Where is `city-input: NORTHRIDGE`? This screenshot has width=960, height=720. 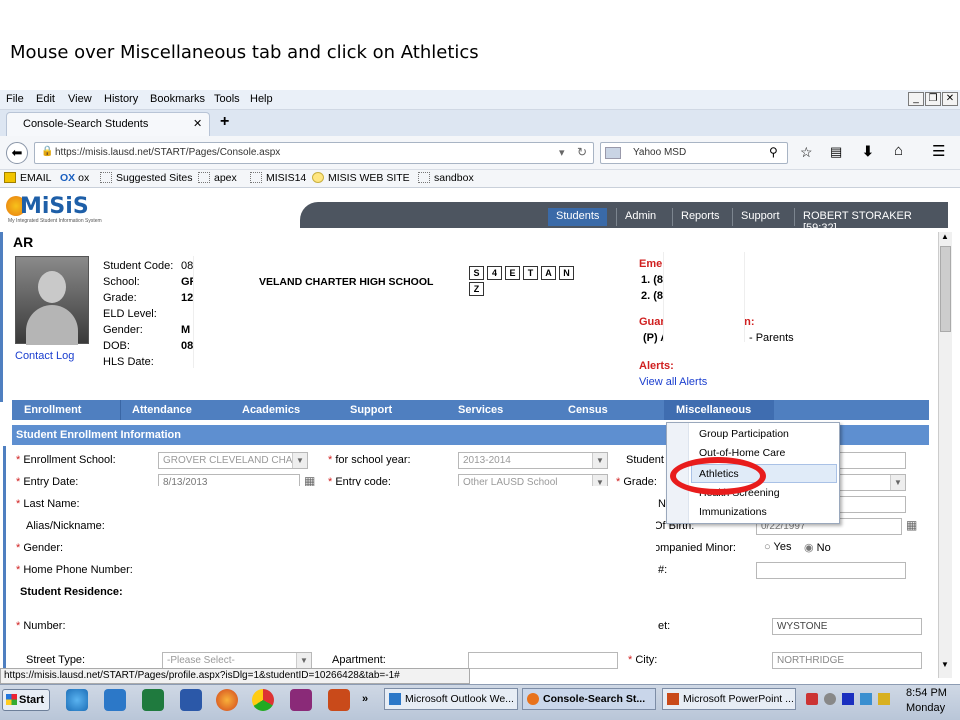
city-input: NORTHRIDGE is located at coordinates (847, 660).